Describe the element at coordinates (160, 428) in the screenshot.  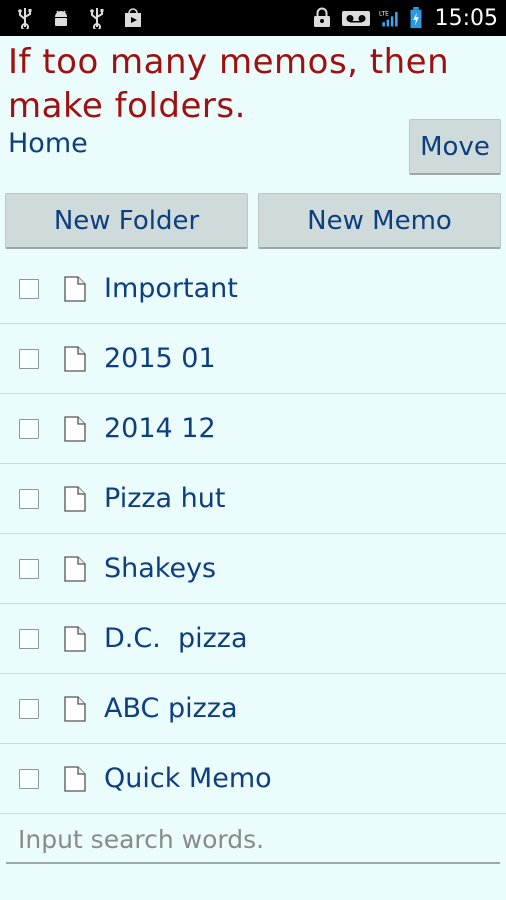
I see `memo-title: 2014 12` at that location.